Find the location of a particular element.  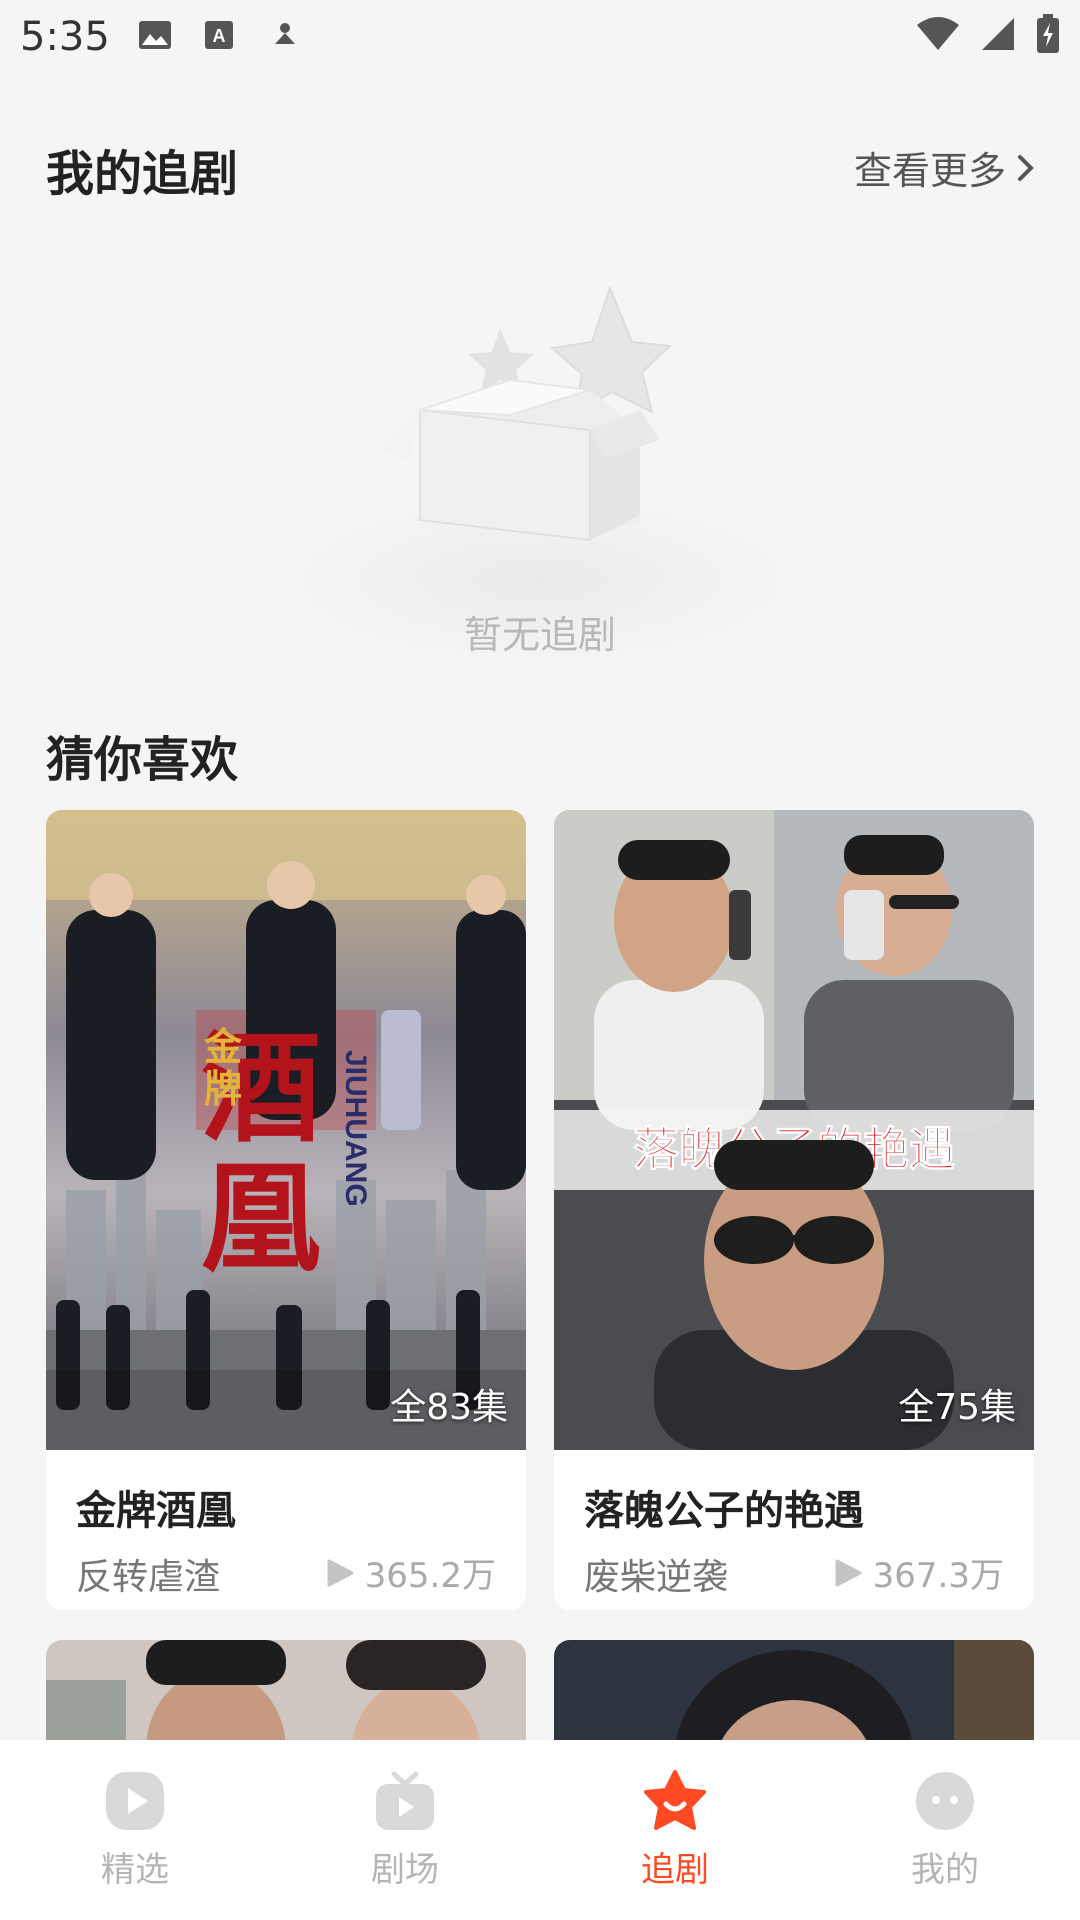

see-more-button: 查看更多 is located at coordinates (945, 167).